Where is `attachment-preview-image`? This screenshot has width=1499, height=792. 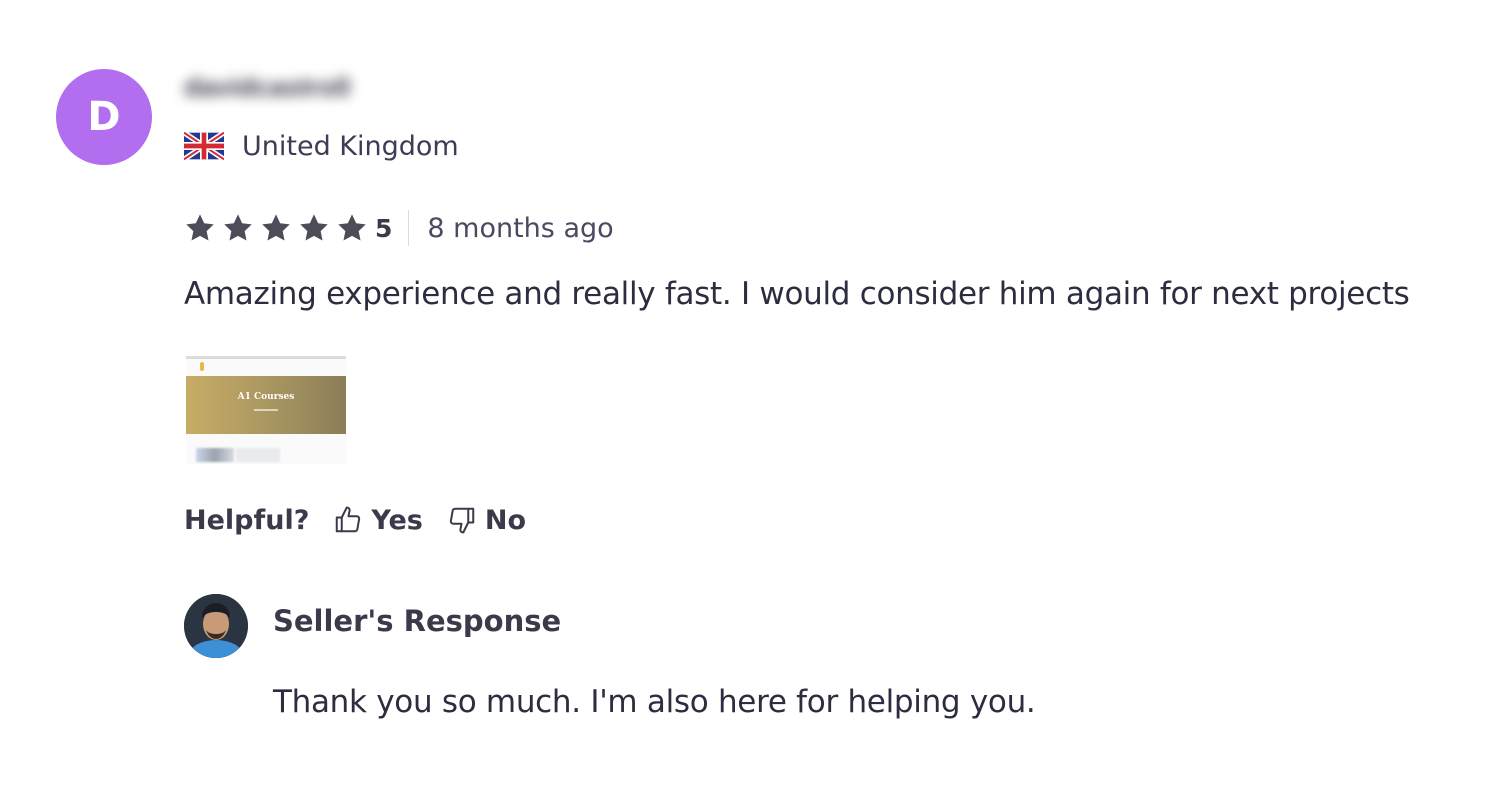 attachment-preview-image is located at coordinates (215, 455).